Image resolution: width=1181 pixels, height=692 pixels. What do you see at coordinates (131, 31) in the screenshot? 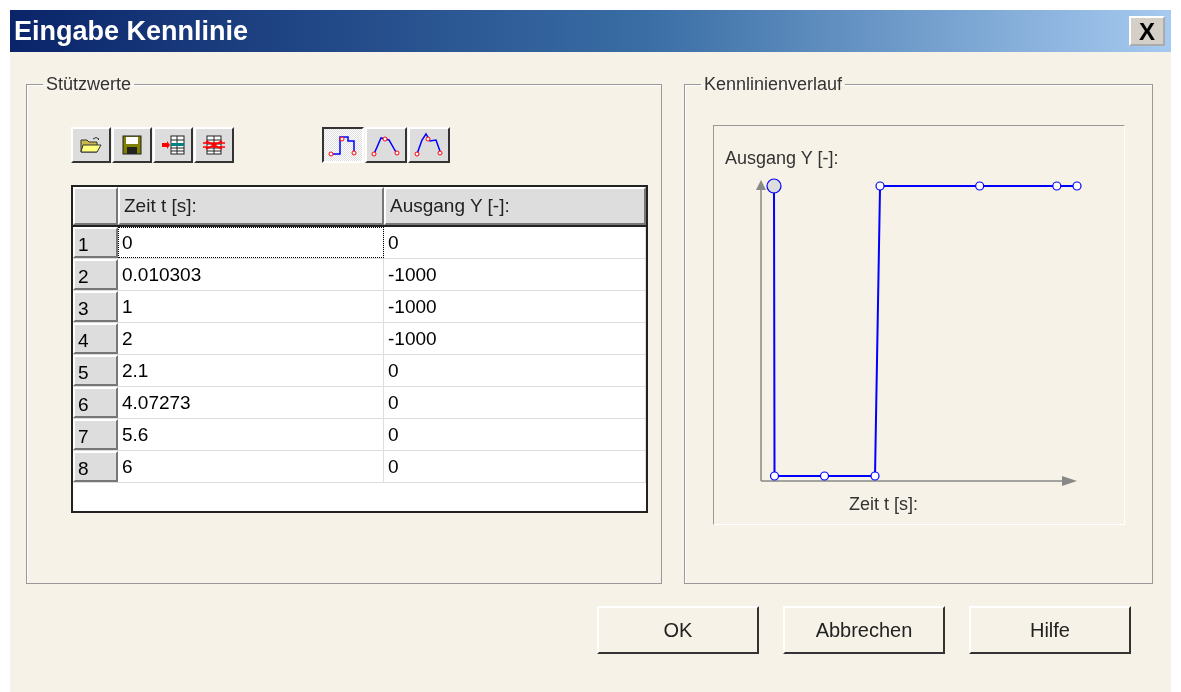
I see `window-title: Eingabe Kennlinie` at bounding box center [131, 31].